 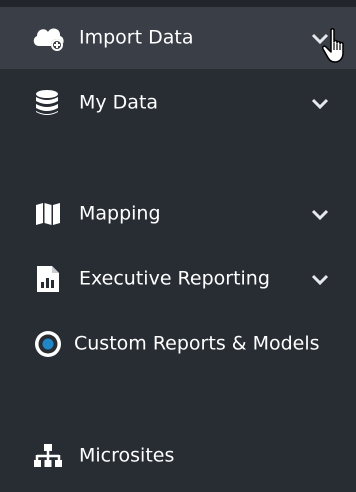 I want to click on sidebar-item-custom-reports-models: Custom Reports & Models, so click(x=178, y=344).